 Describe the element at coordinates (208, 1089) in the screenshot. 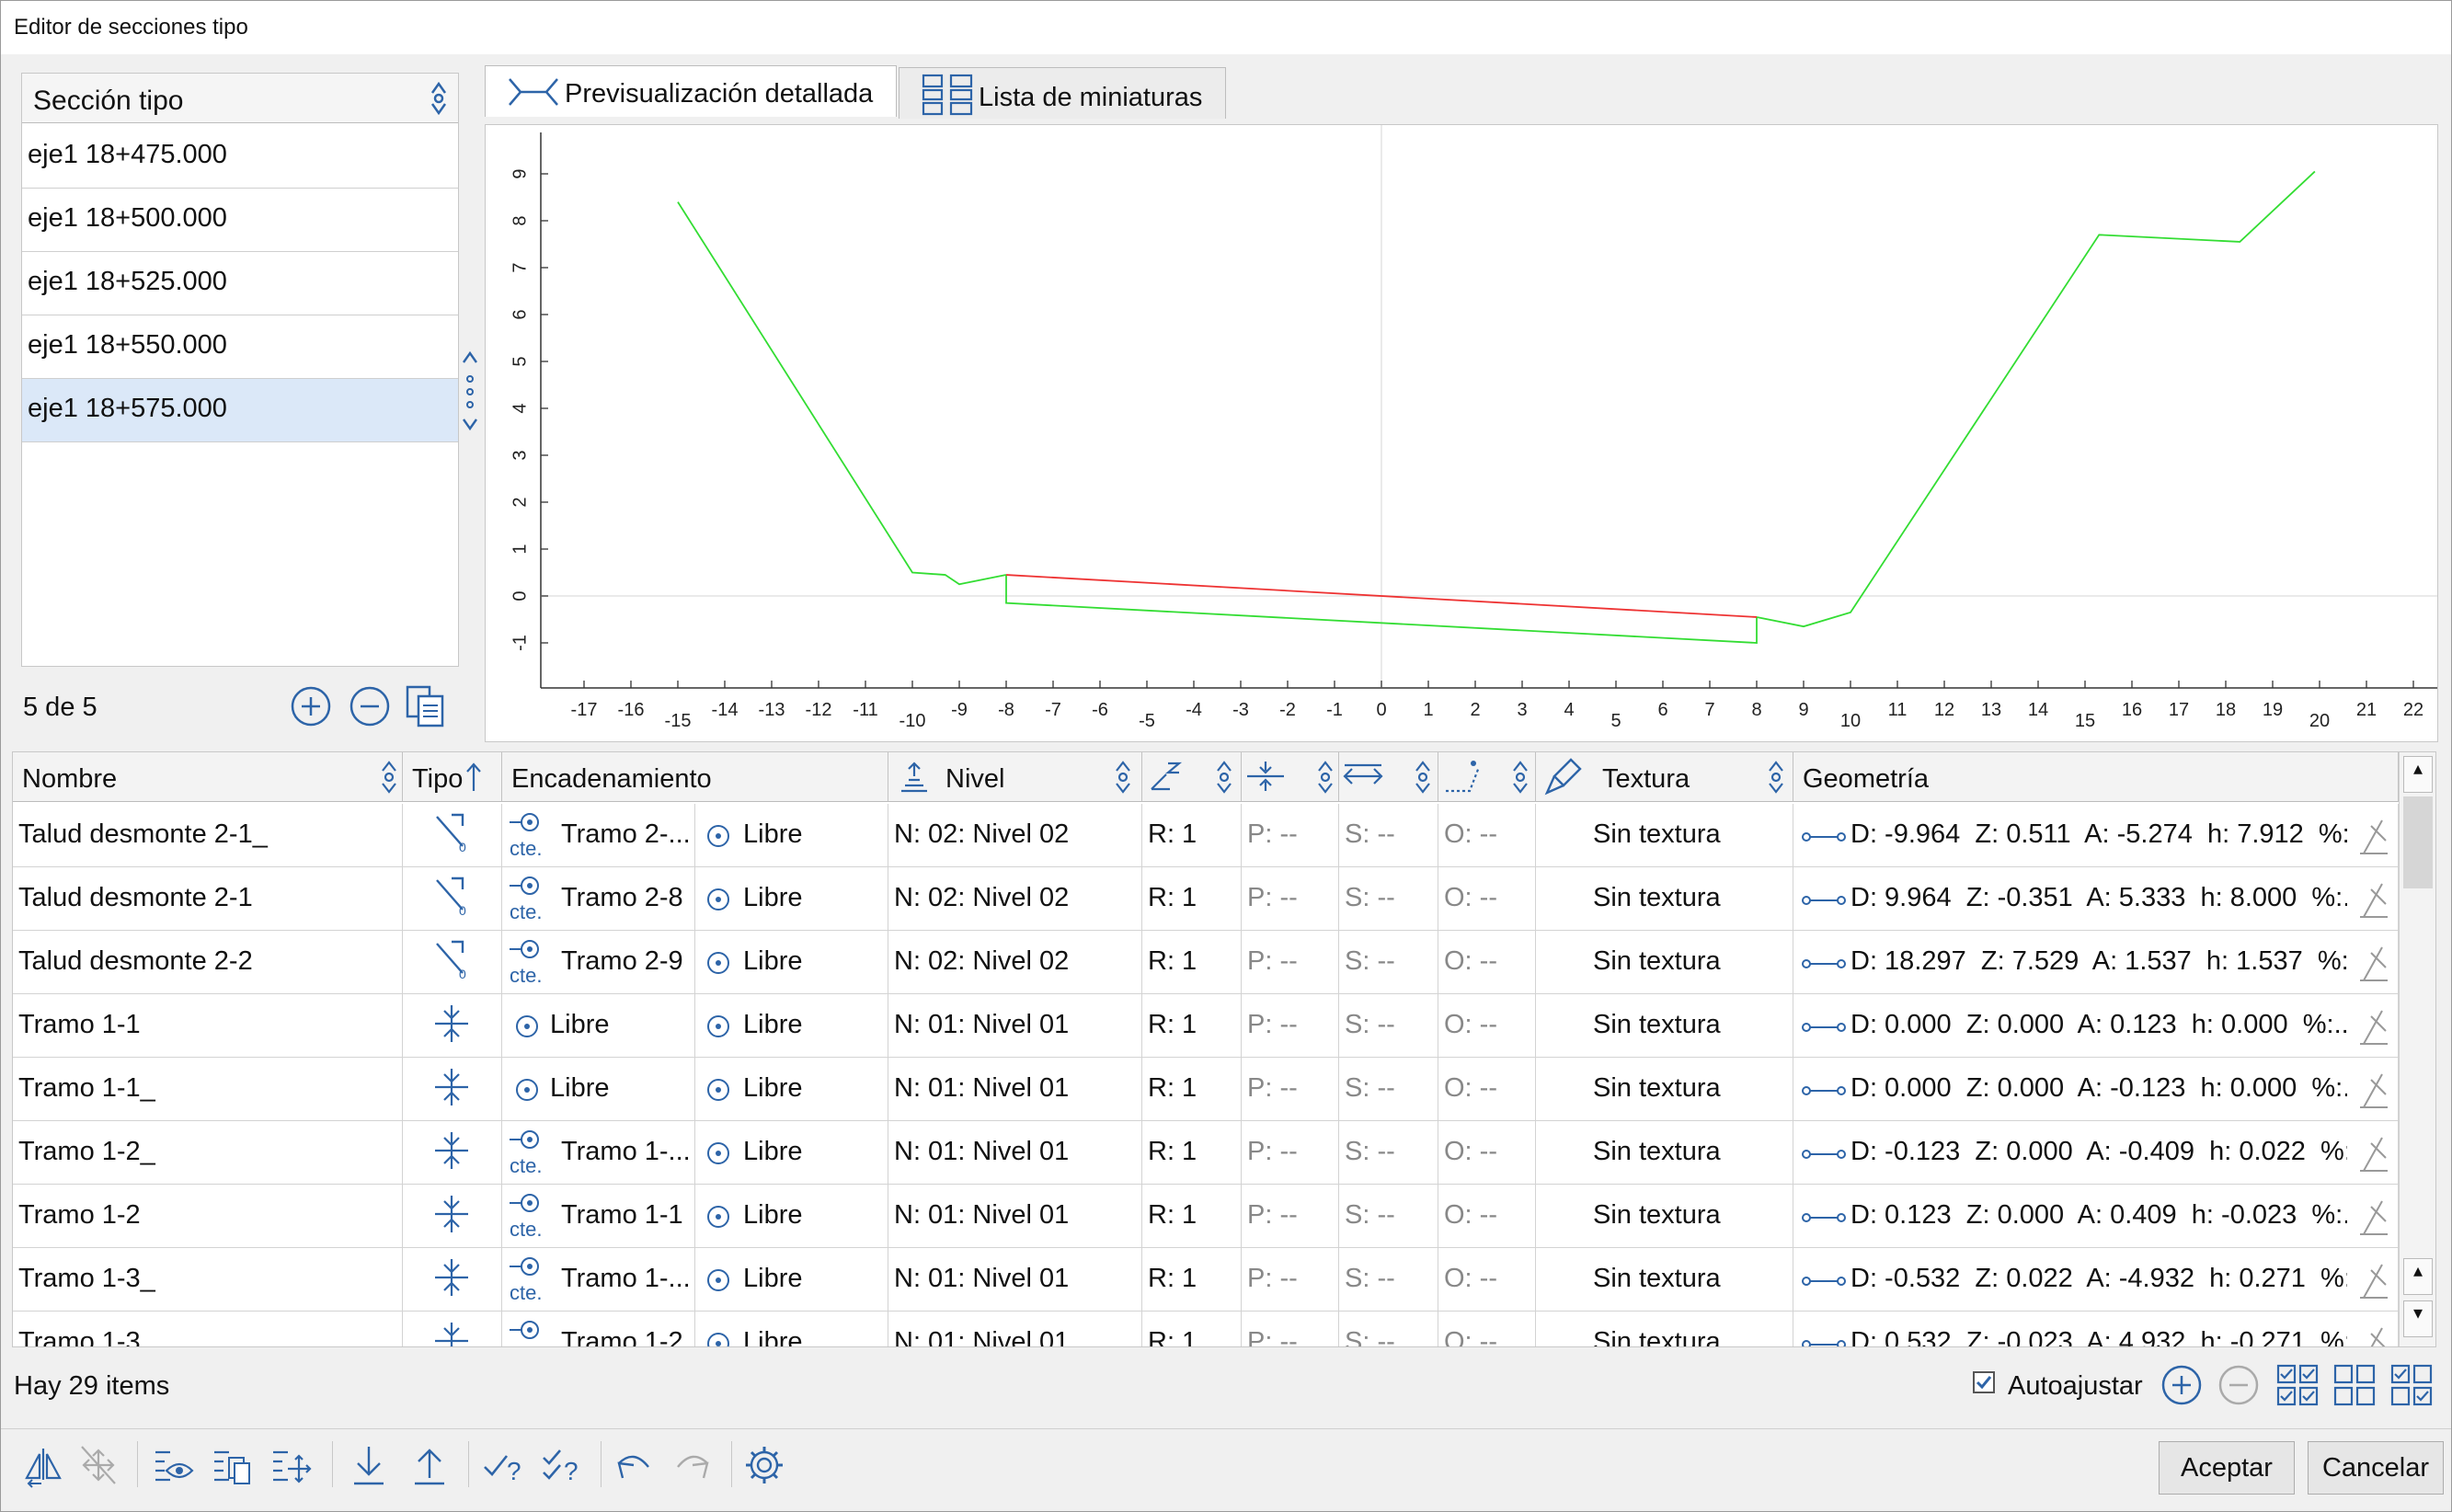

I see `name-cell: Tramo 1-1_` at that location.